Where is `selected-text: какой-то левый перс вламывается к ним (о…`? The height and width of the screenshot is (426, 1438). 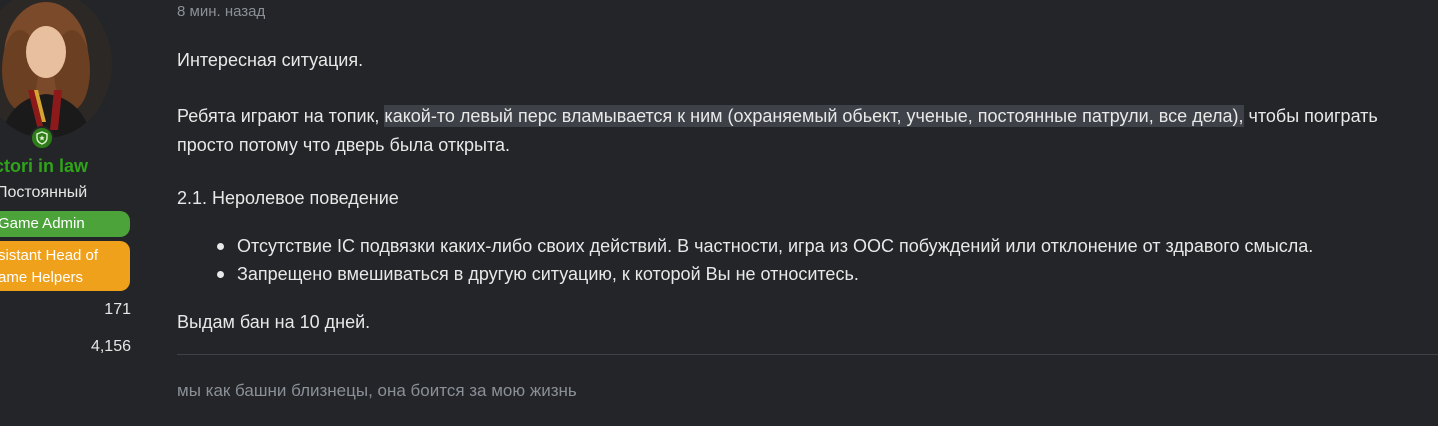 selected-text: какой-то левый перс вламывается к ним (о… is located at coordinates (814, 116).